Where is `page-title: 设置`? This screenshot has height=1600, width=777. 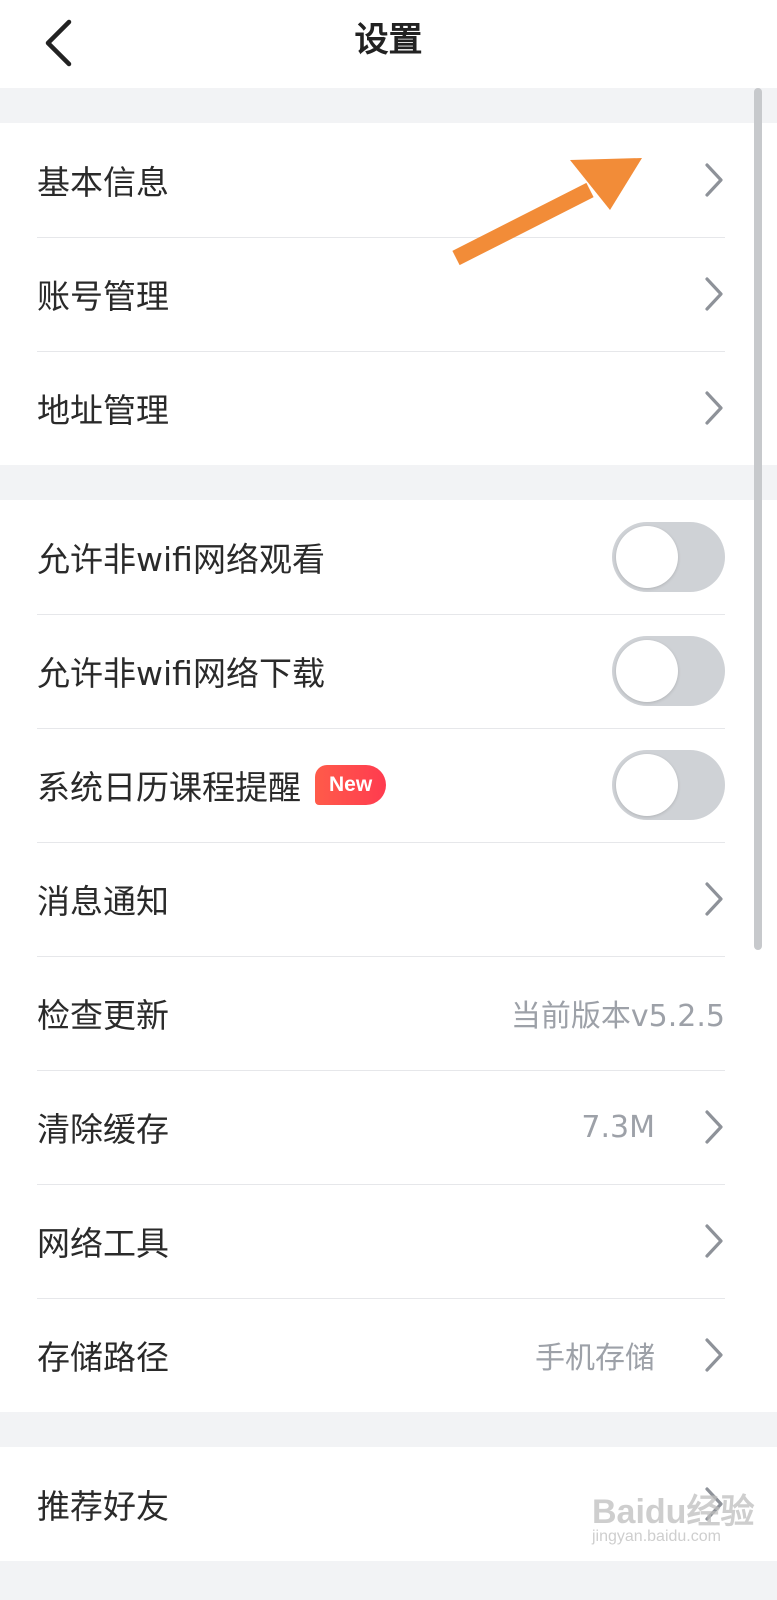
page-title: 设置 is located at coordinates (388, 40).